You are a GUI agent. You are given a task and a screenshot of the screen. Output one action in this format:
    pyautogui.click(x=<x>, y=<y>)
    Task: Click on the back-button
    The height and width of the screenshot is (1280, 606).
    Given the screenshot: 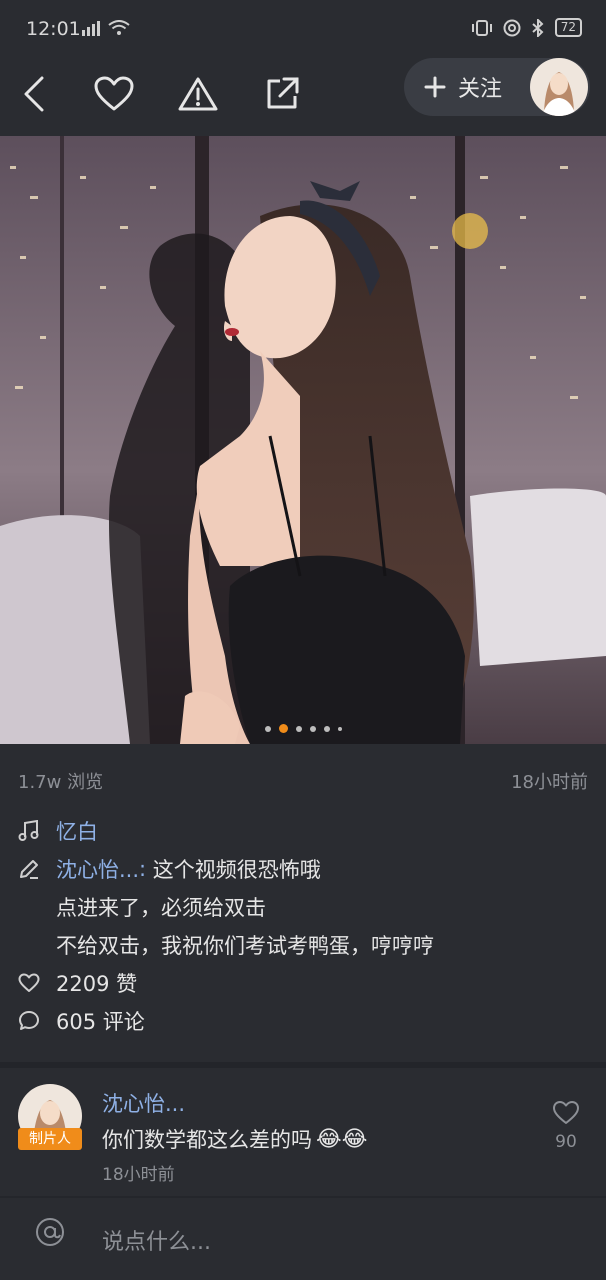 What is the action you would take?
    pyautogui.click(x=34, y=94)
    